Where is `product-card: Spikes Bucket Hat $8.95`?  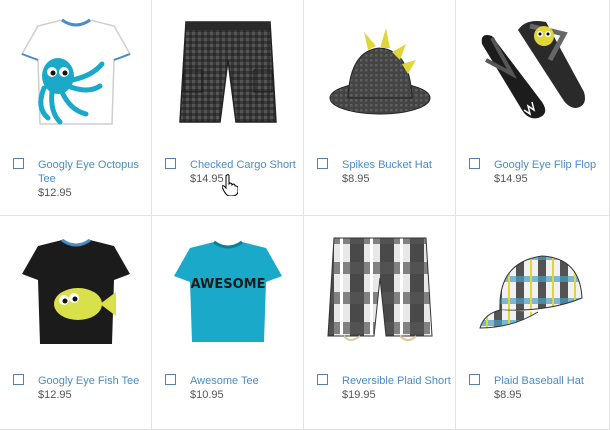
product-card: Spikes Bucket Hat $8.95 is located at coordinates (380, 108).